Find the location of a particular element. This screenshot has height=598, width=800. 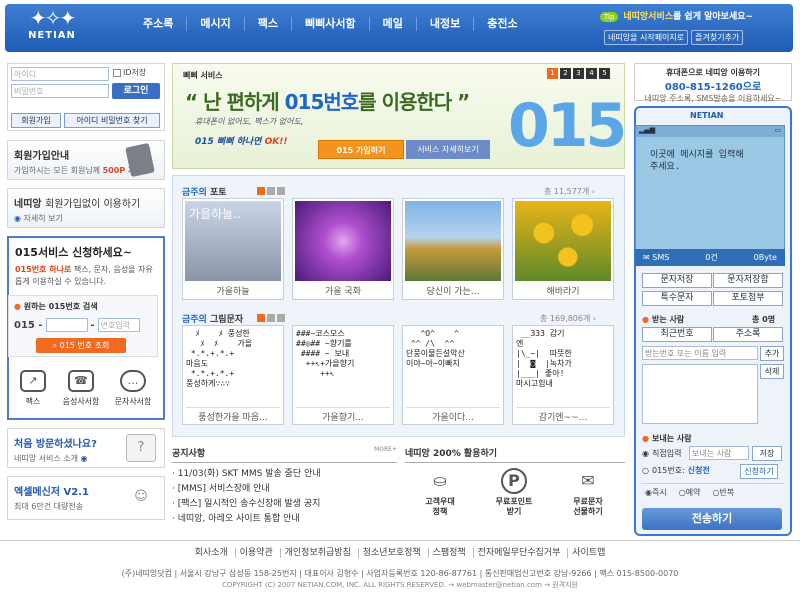

recipient-title: 받는 사람 is located at coordinates (668, 319).